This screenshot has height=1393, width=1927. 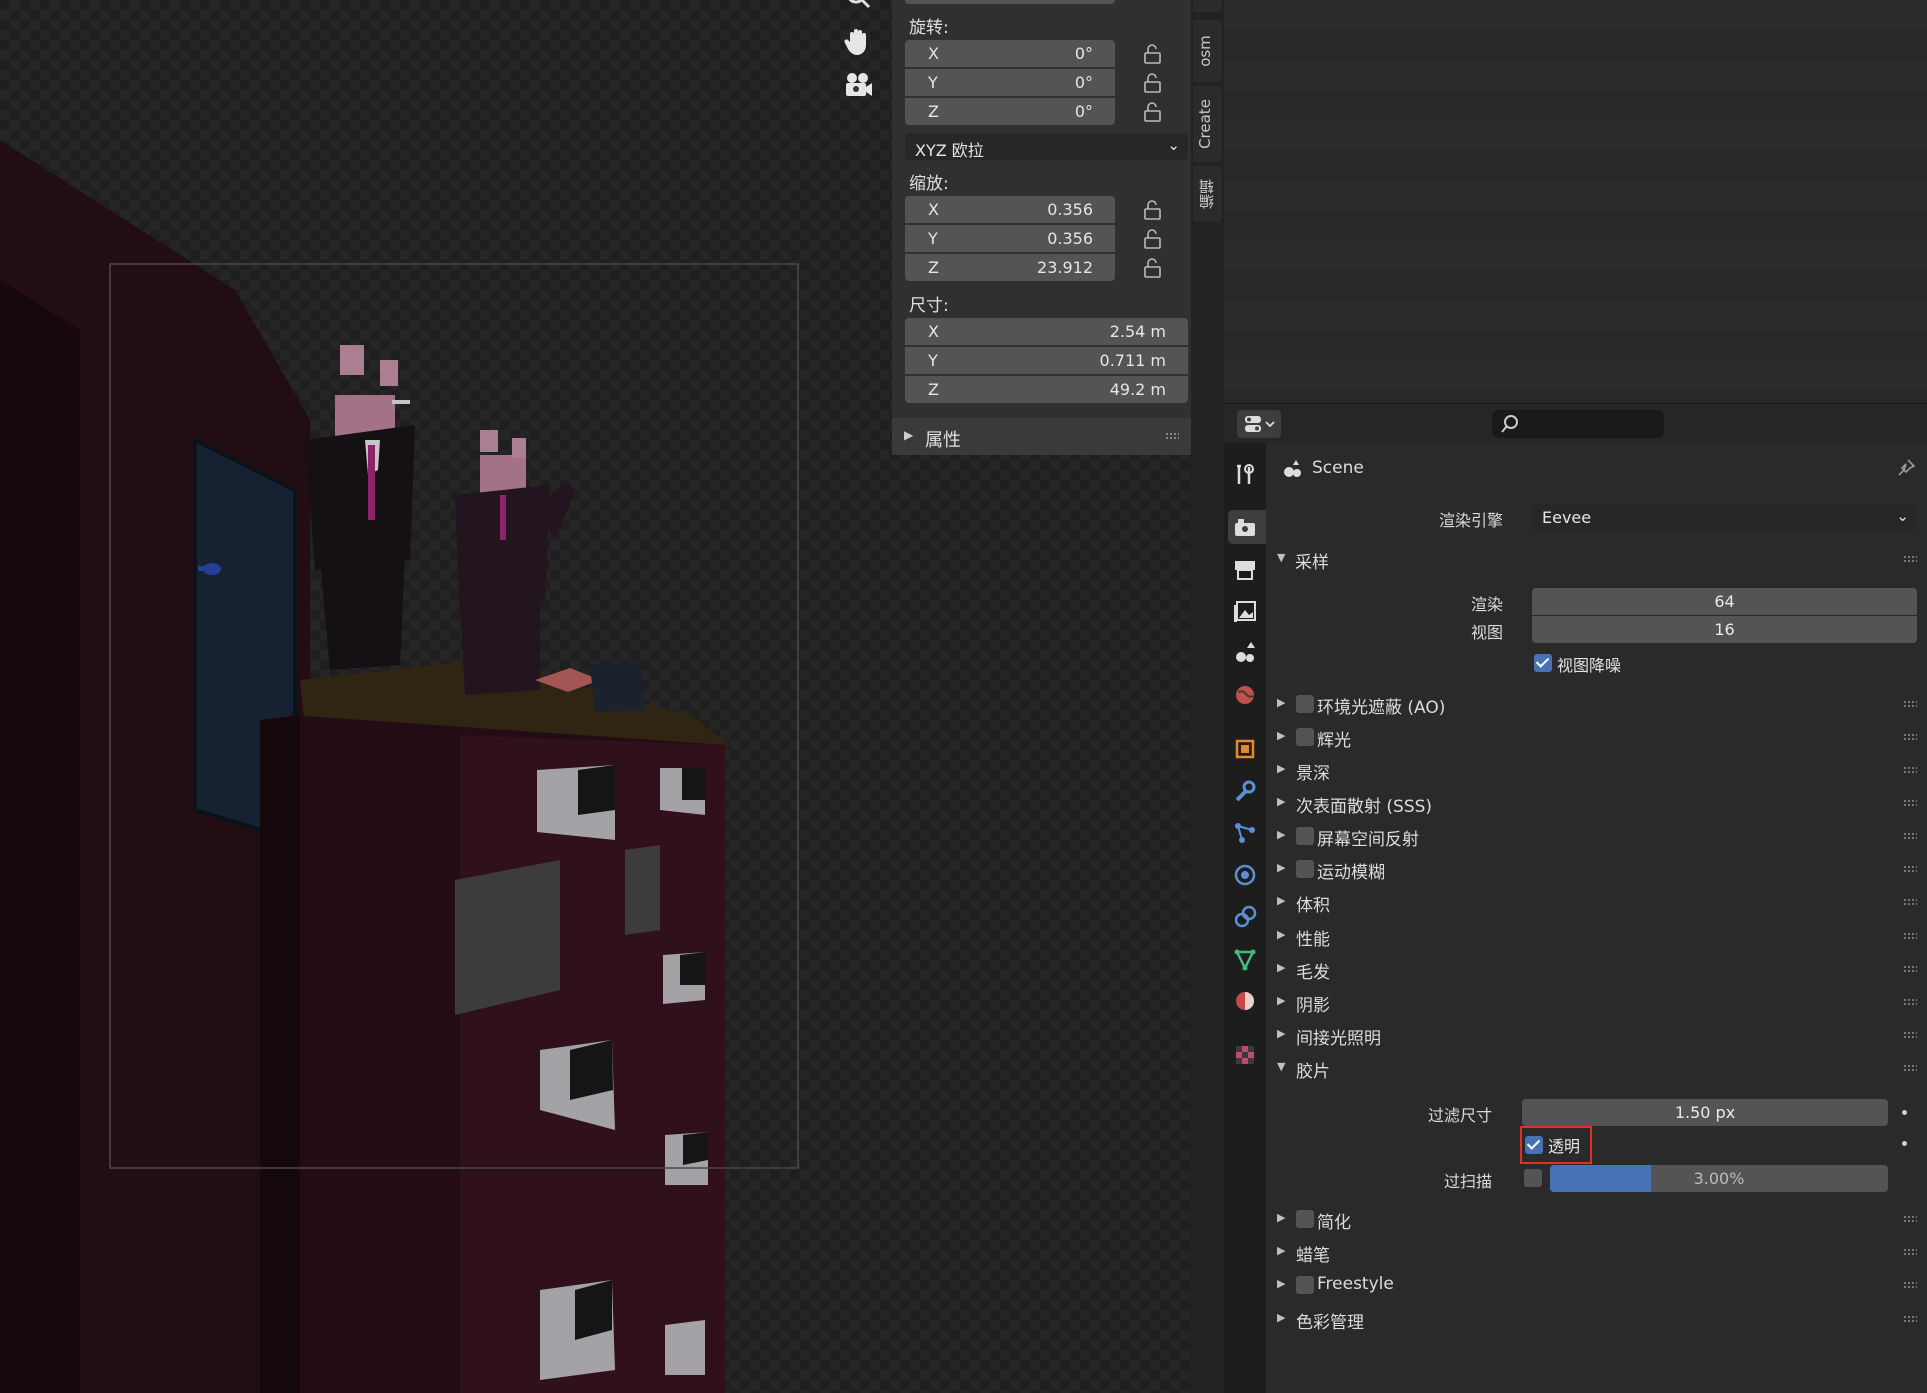 What do you see at coordinates (1596, 769) in the screenshot?
I see `panel-dof: ▶ 景深` at bounding box center [1596, 769].